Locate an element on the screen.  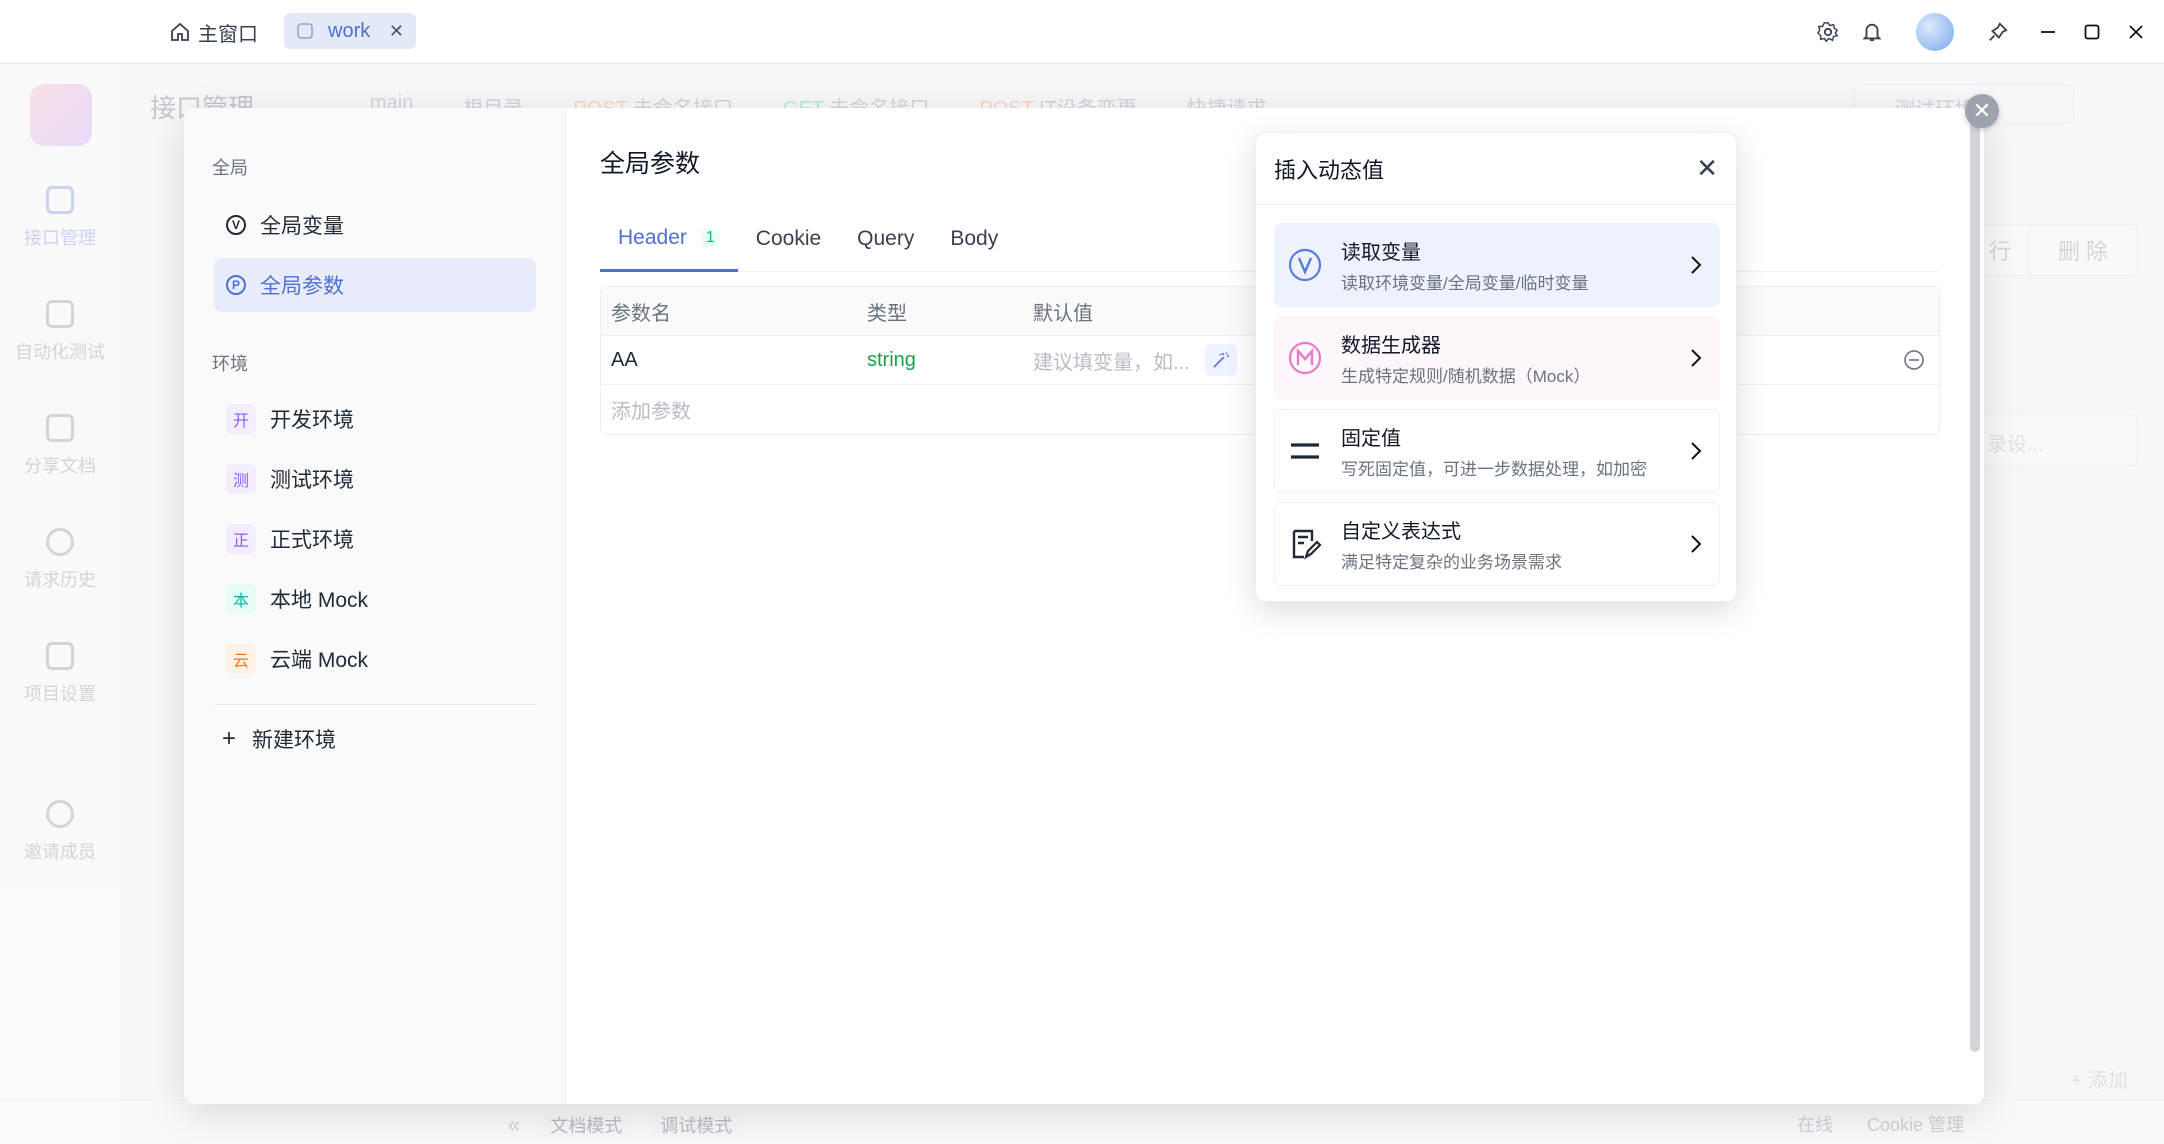
page-title: 全局参数 is located at coordinates (650, 164).